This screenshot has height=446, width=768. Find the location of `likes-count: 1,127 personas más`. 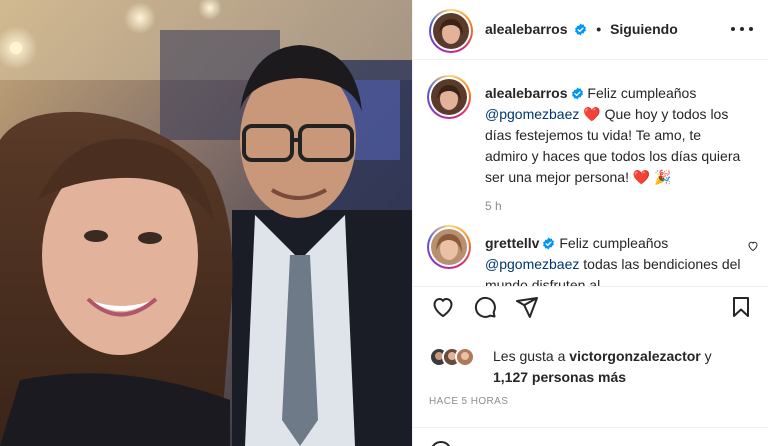

likes-count: 1,127 personas más is located at coordinates (559, 377).